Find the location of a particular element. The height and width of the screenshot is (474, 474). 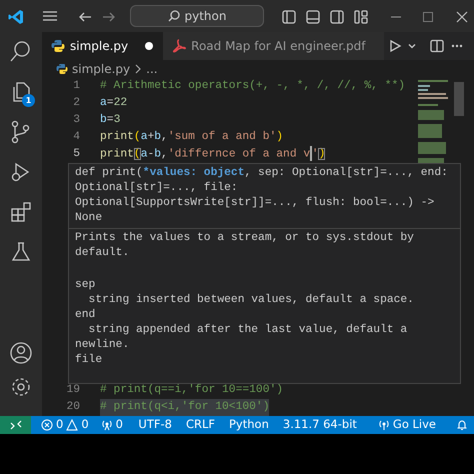

editor-tab: simple.py is located at coordinates (103, 46).